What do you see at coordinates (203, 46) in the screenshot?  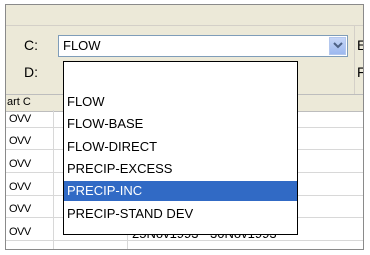 I see `variable-combobox: FLOW` at bounding box center [203, 46].